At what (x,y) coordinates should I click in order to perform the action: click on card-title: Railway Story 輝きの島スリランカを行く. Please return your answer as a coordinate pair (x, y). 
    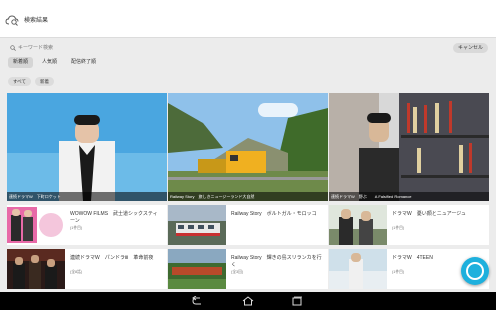
    Looking at the image, I should click on (276, 261).